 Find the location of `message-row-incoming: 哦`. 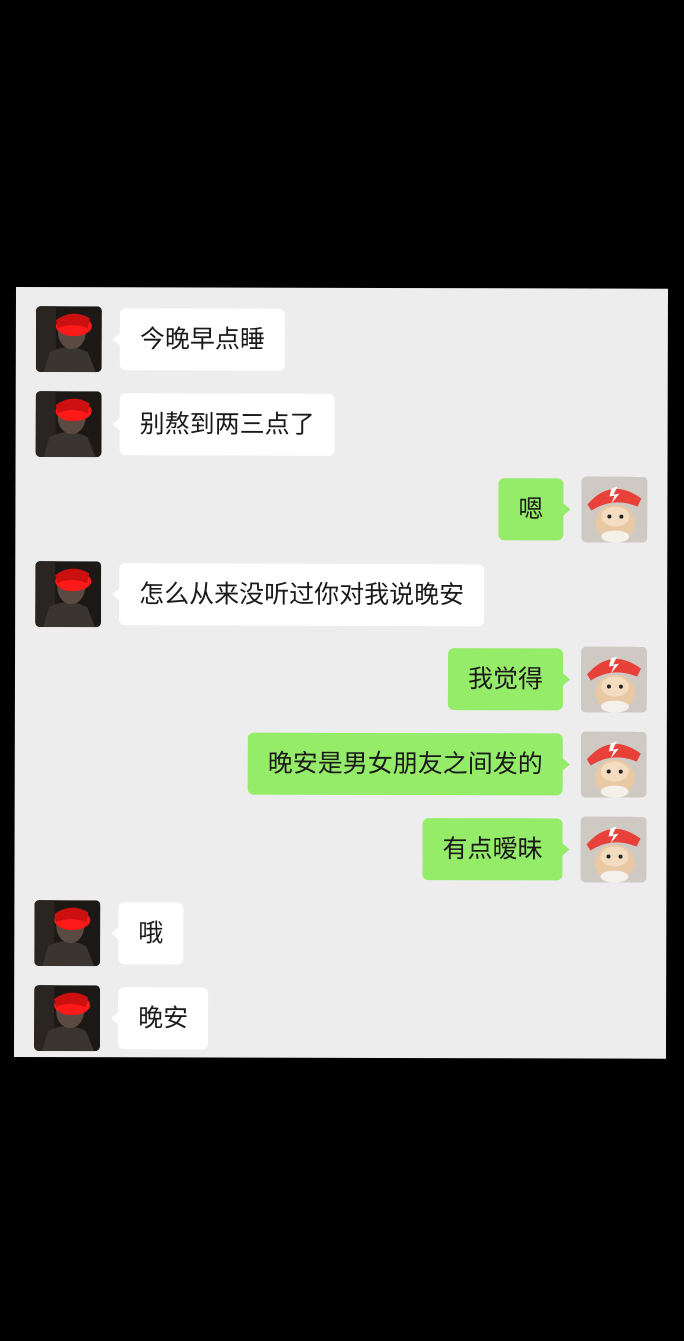

message-row-incoming: 哦 is located at coordinates (334, 934).